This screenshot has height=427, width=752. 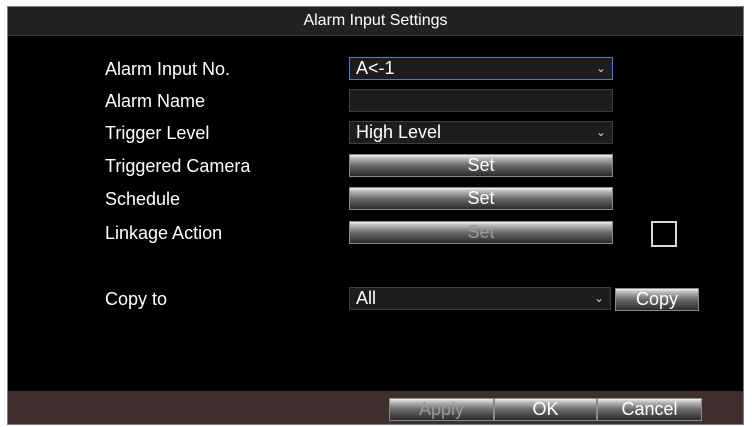 What do you see at coordinates (157, 133) in the screenshot?
I see `trigger-level-label: Trigger Level` at bounding box center [157, 133].